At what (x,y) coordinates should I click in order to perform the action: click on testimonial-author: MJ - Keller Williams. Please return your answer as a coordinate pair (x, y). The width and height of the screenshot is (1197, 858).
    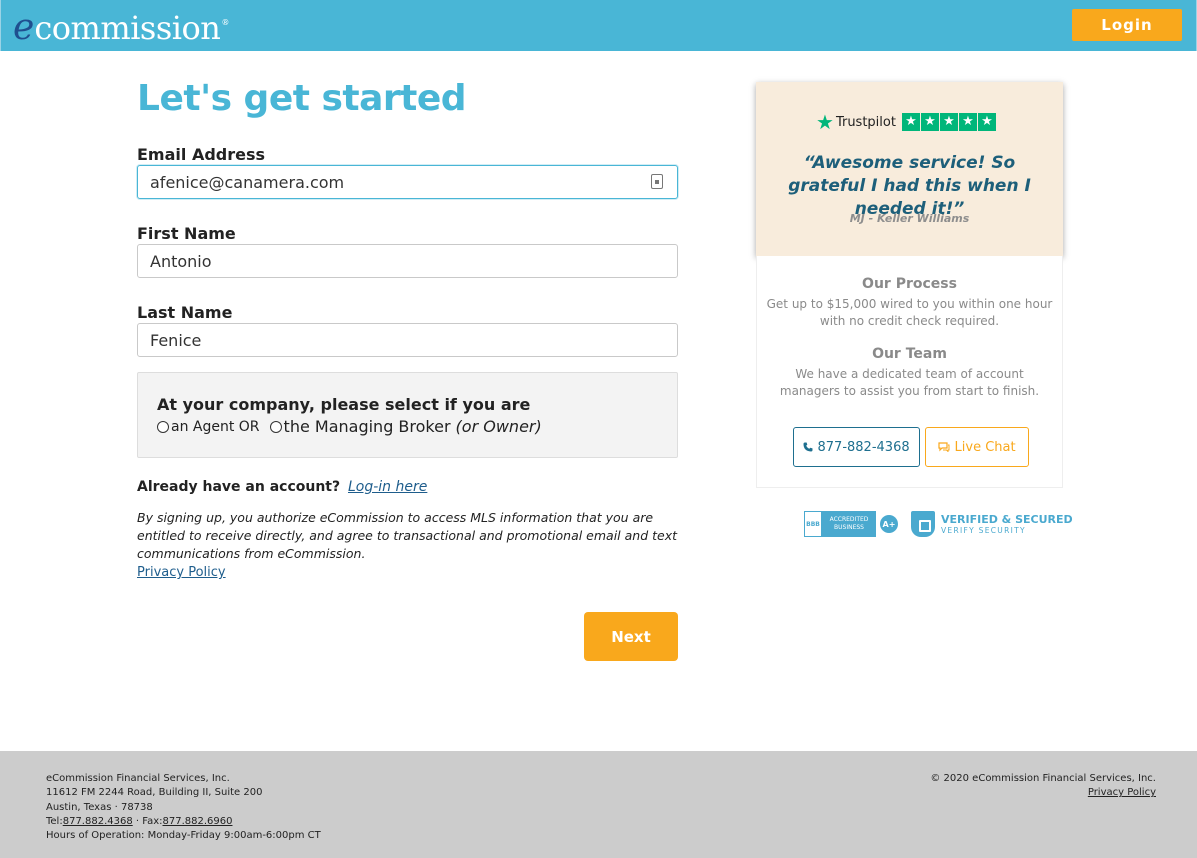
    Looking at the image, I should click on (909, 218).